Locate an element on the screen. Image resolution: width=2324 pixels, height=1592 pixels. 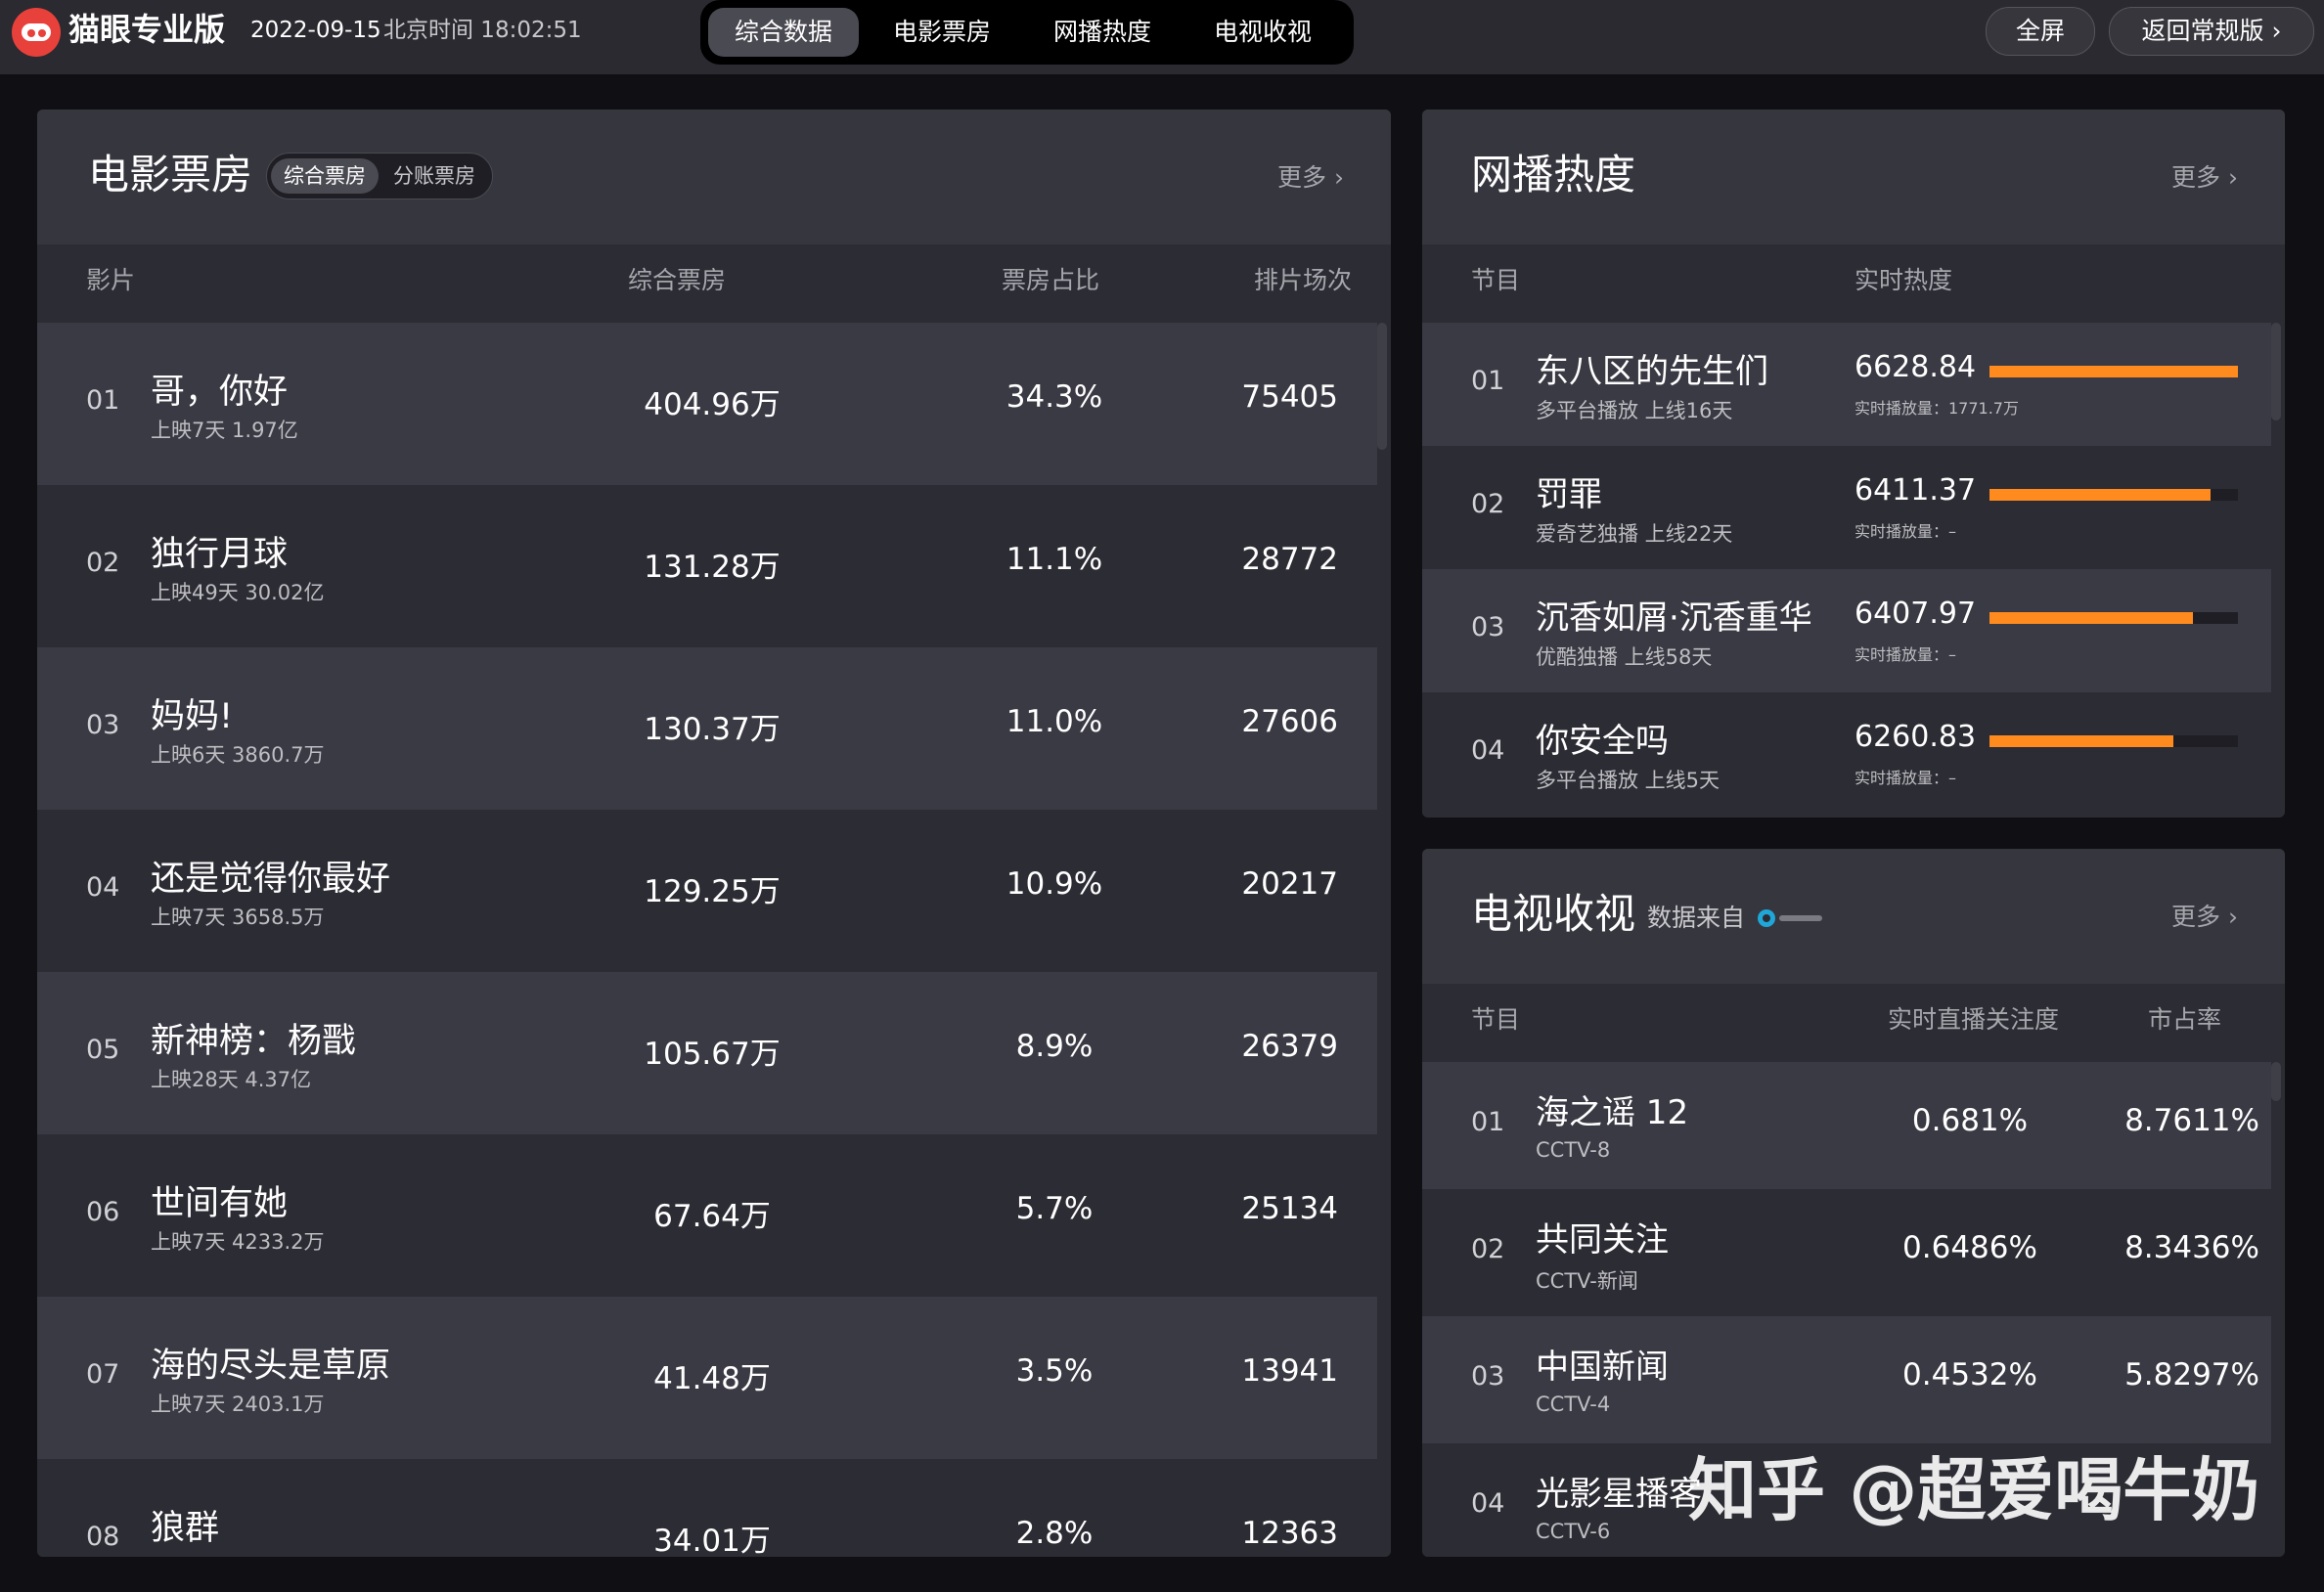
film-share: 10.9% is located at coordinates (1054, 884).